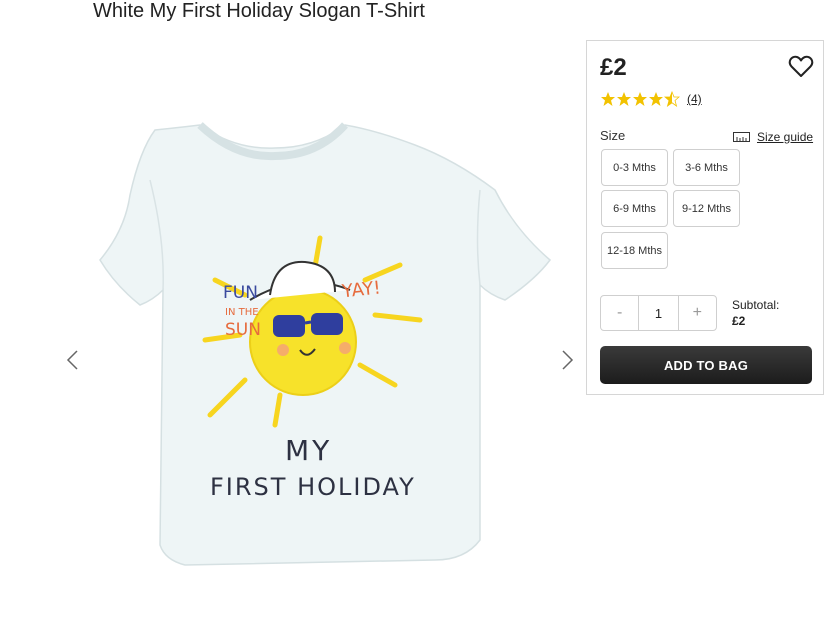 The width and height of the screenshot is (827, 623). I want to click on quantity-decrease-button: -, so click(619, 313).